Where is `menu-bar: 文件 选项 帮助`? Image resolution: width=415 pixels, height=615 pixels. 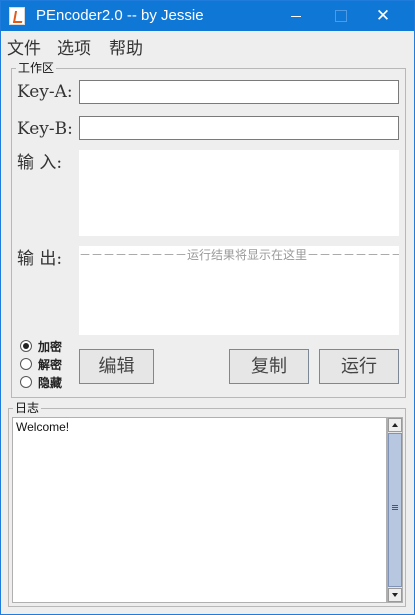 menu-bar: 文件 选项 帮助 is located at coordinates (207, 45).